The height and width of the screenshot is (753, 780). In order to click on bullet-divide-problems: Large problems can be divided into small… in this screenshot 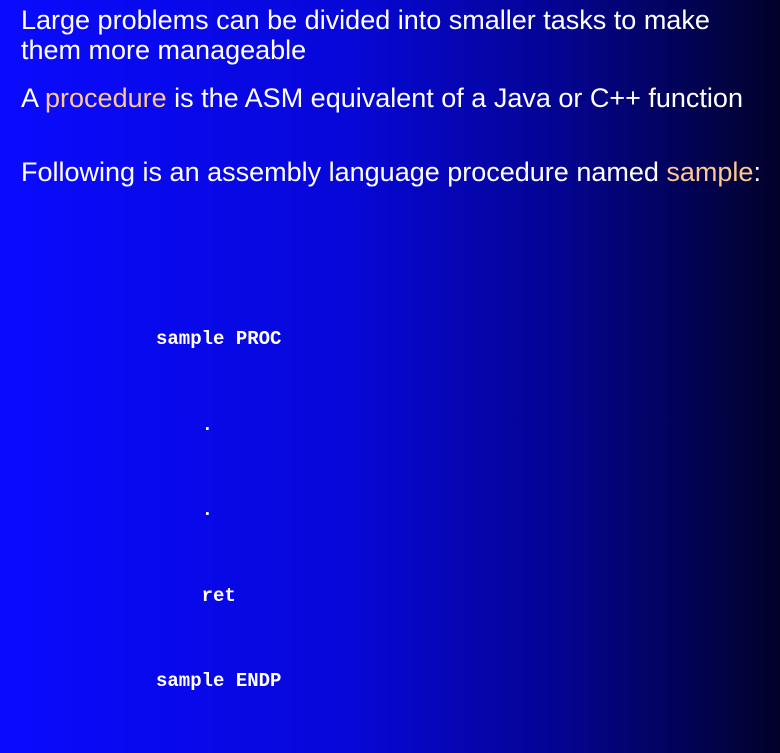, I will do `click(398, 35)`.